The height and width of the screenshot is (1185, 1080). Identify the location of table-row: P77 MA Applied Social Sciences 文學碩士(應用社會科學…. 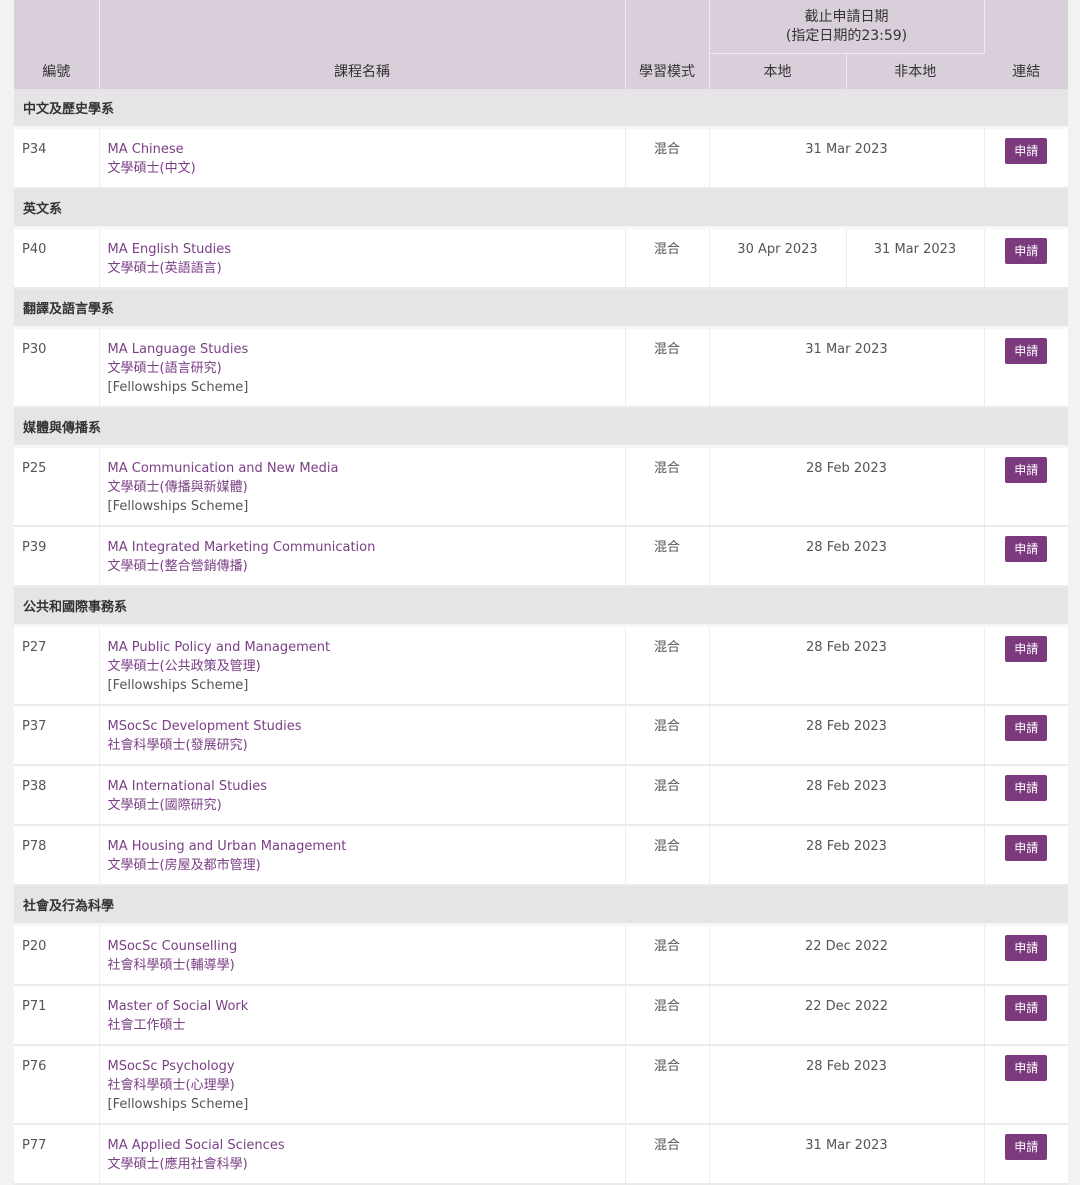
(541, 1154).